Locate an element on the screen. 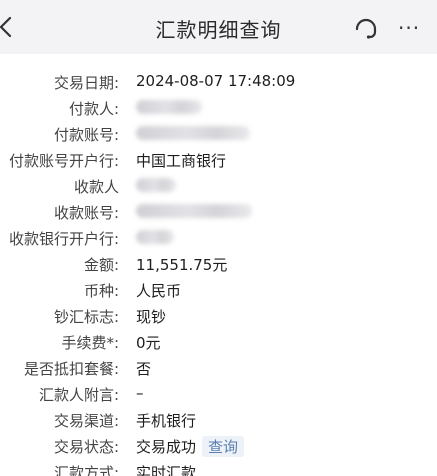 This screenshot has width=437, height=476. detail-label: 金额: is located at coordinates (101, 265).